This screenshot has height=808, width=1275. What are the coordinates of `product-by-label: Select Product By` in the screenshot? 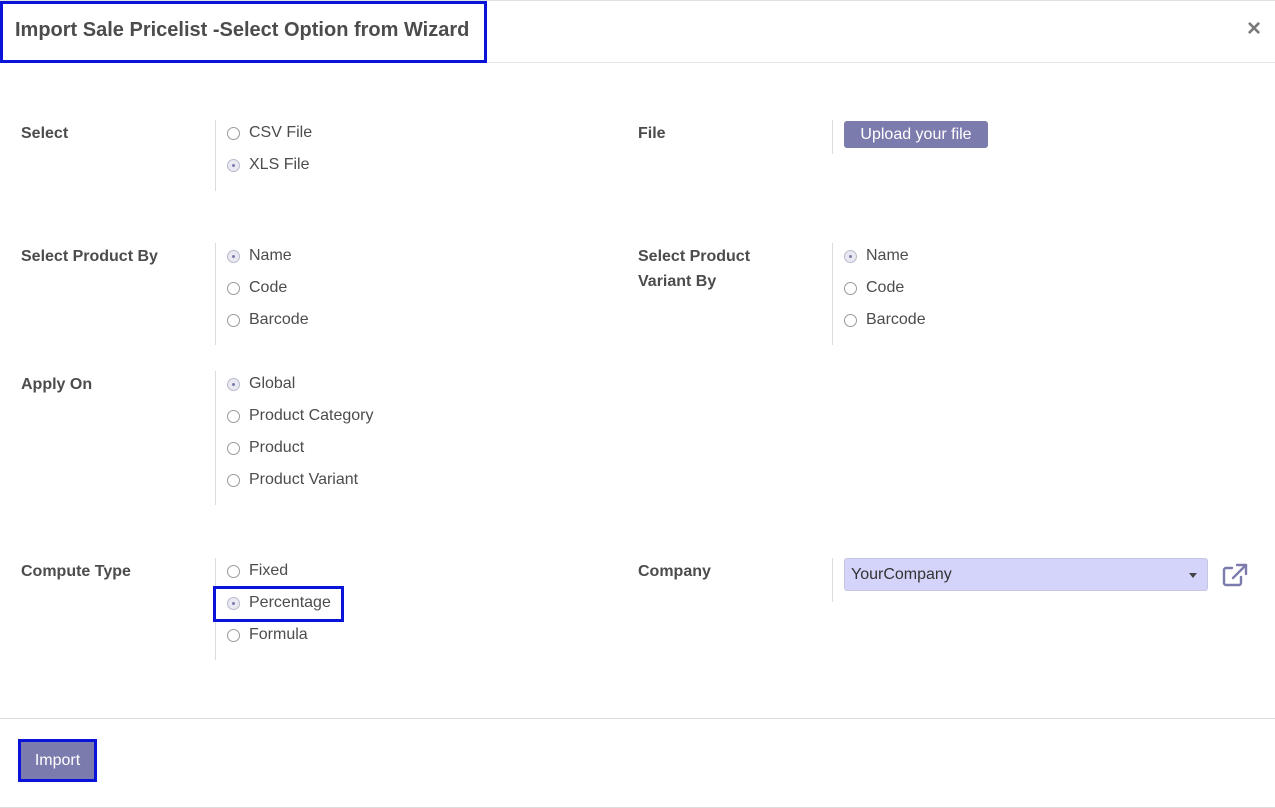 It's located at (89, 256).